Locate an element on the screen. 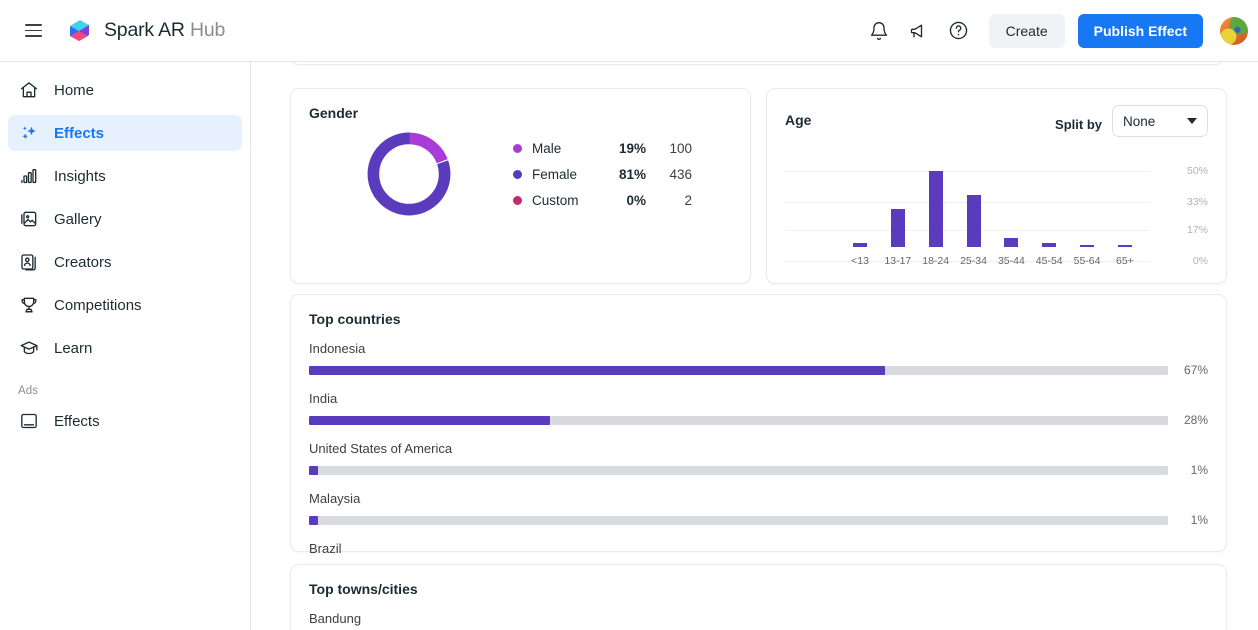 This screenshot has width=1258, height=630. megaphone-icon is located at coordinates (919, 31).